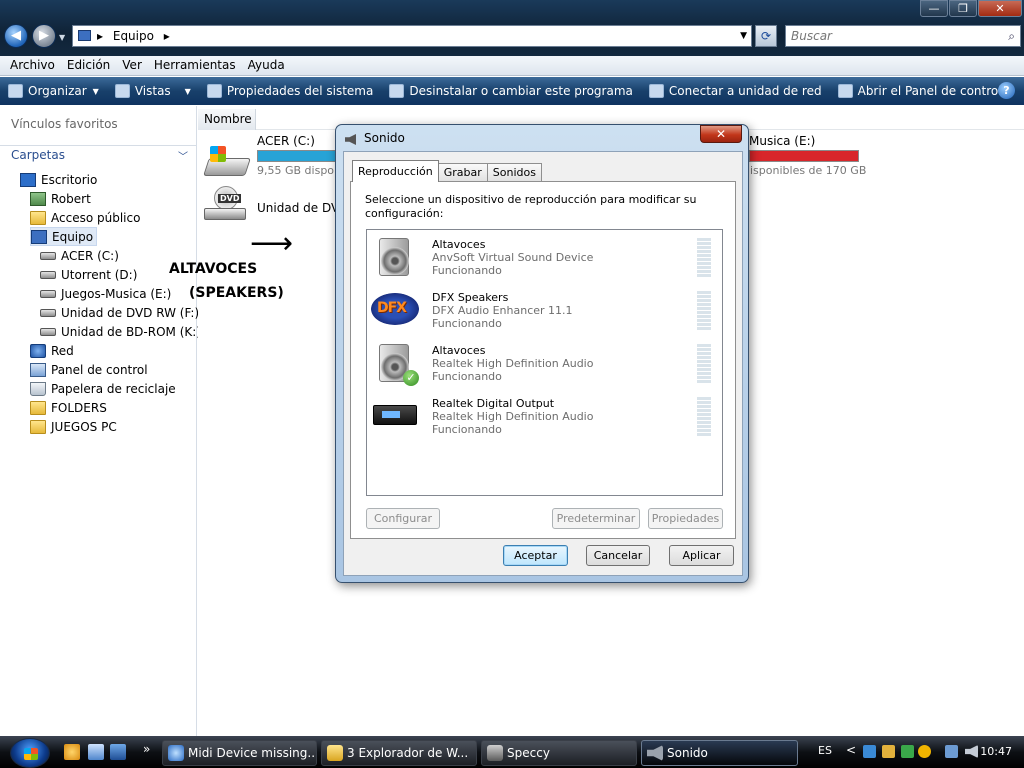 This screenshot has width=1024, height=768. I want to click on tree-label: Papelera de reciclaje, so click(113, 388).